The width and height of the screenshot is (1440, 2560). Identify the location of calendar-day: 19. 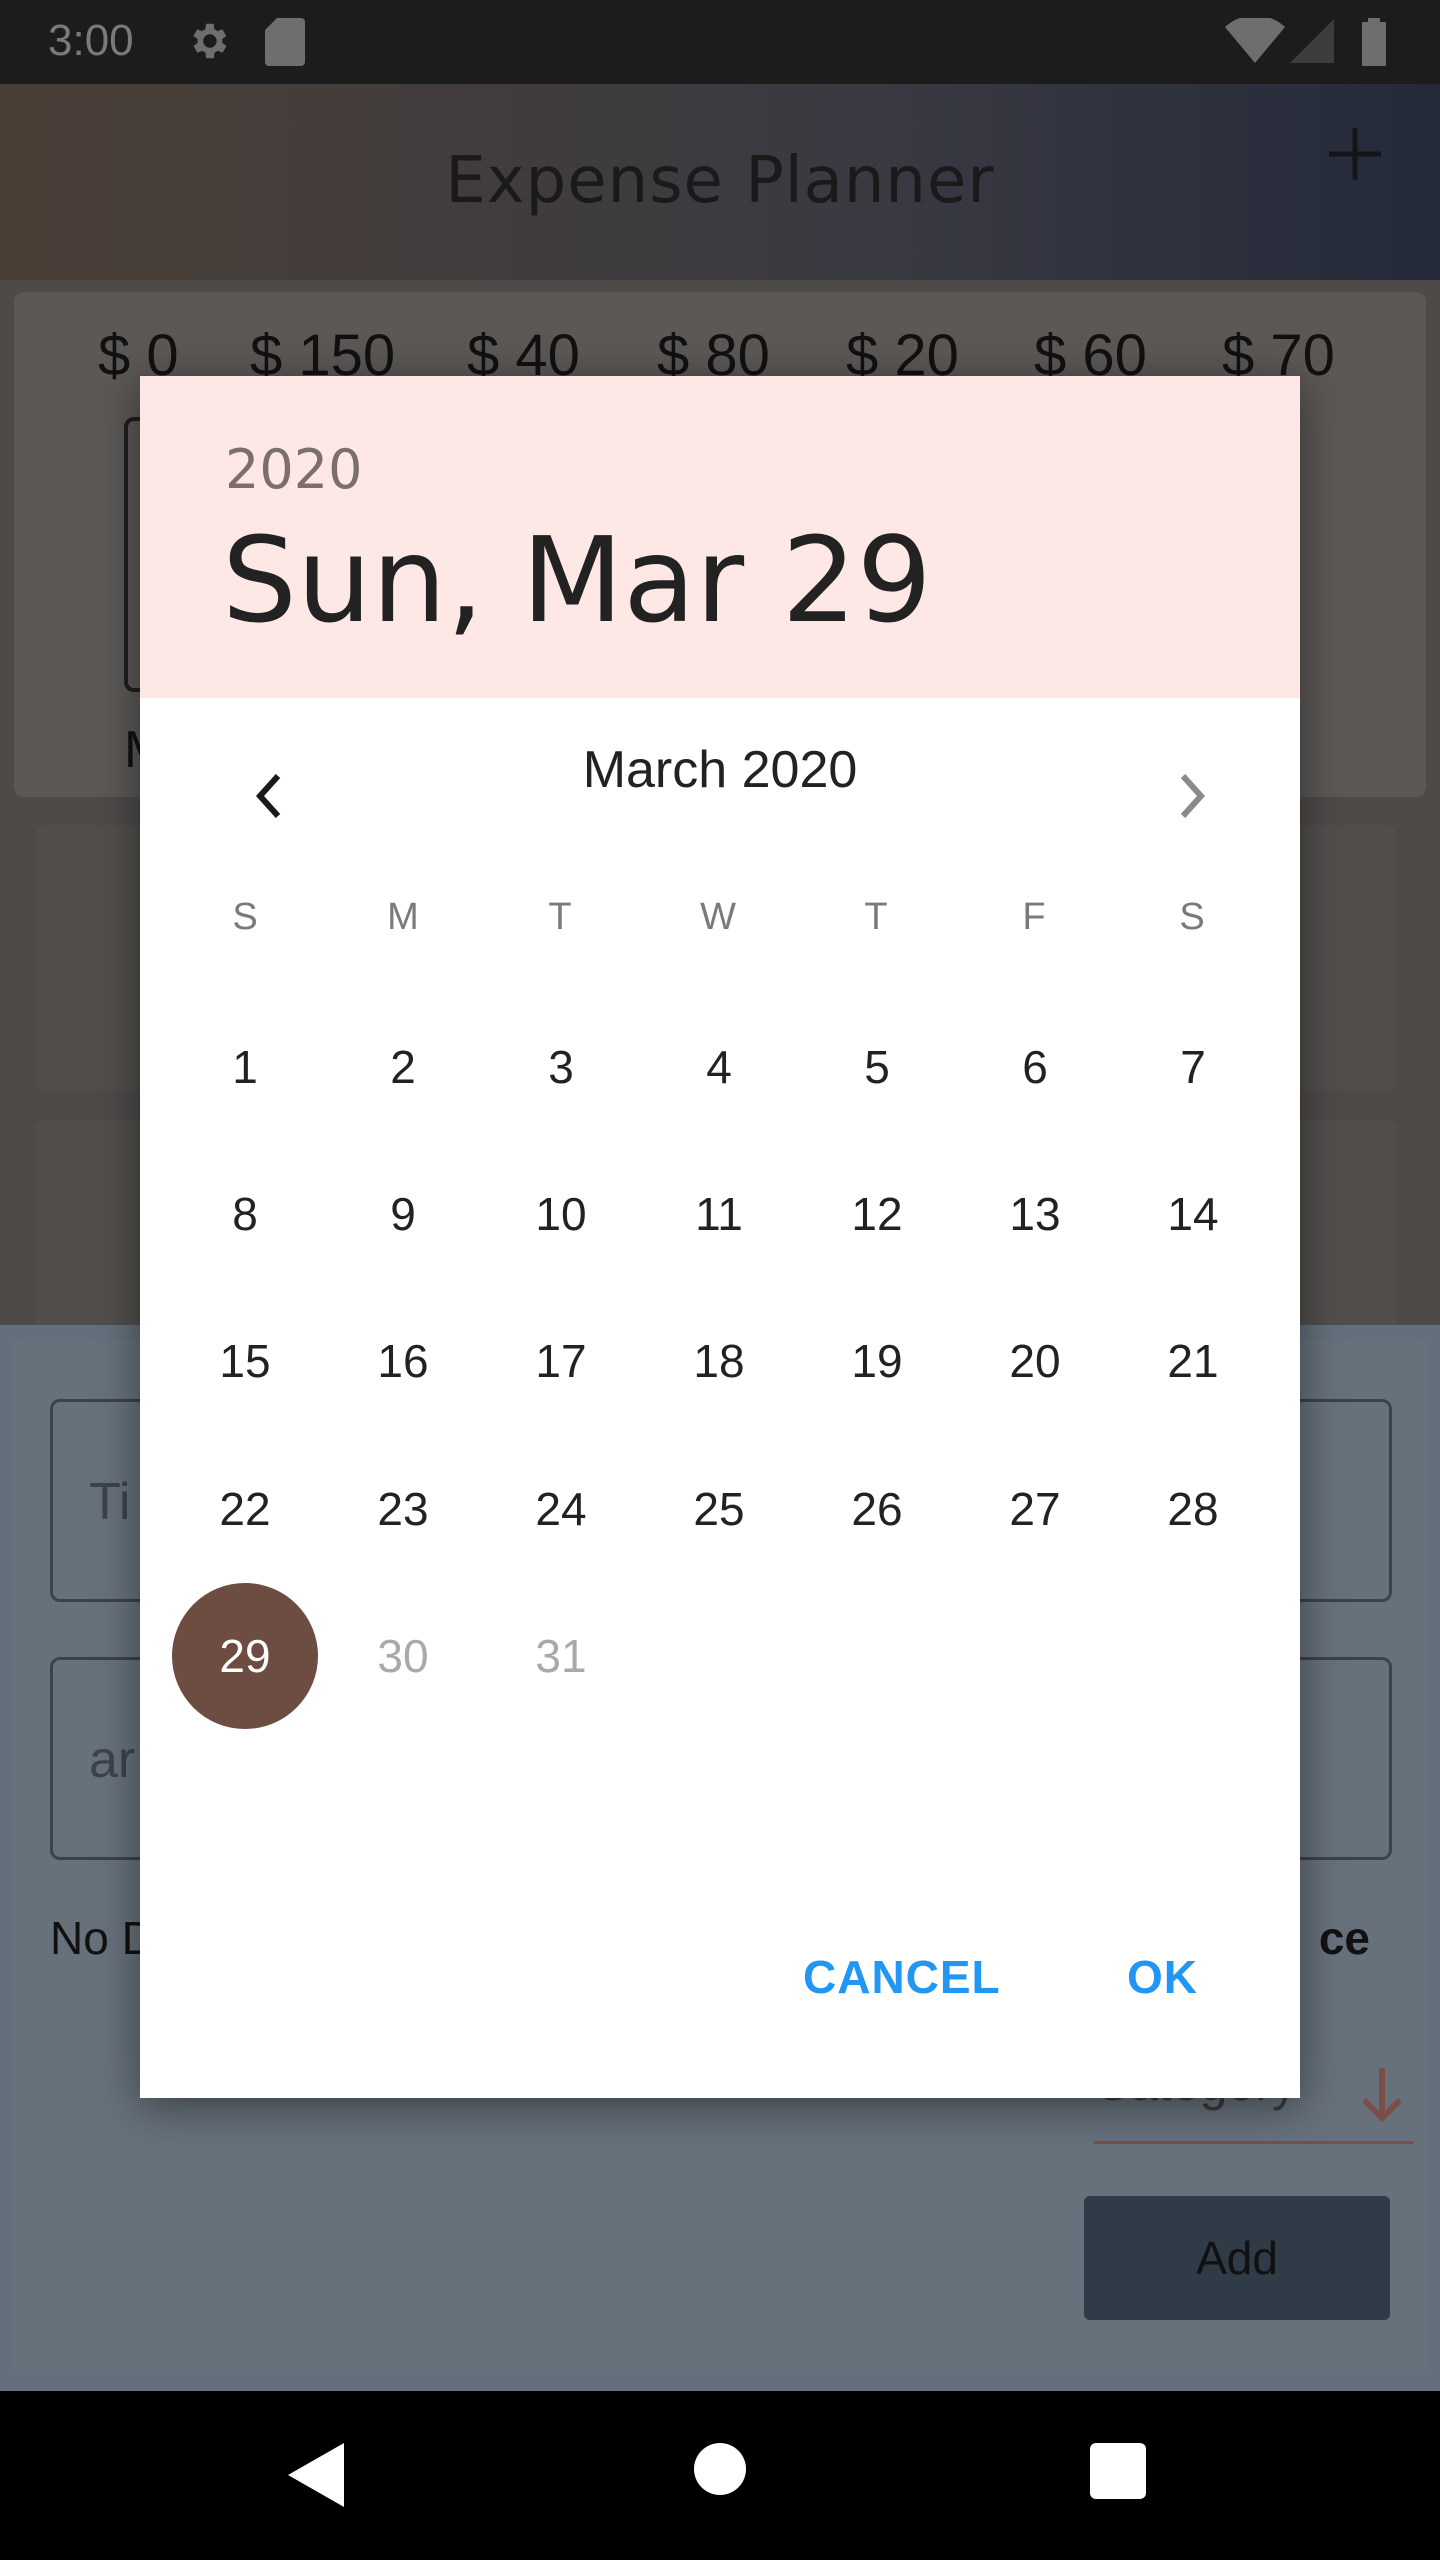
(877, 1361).